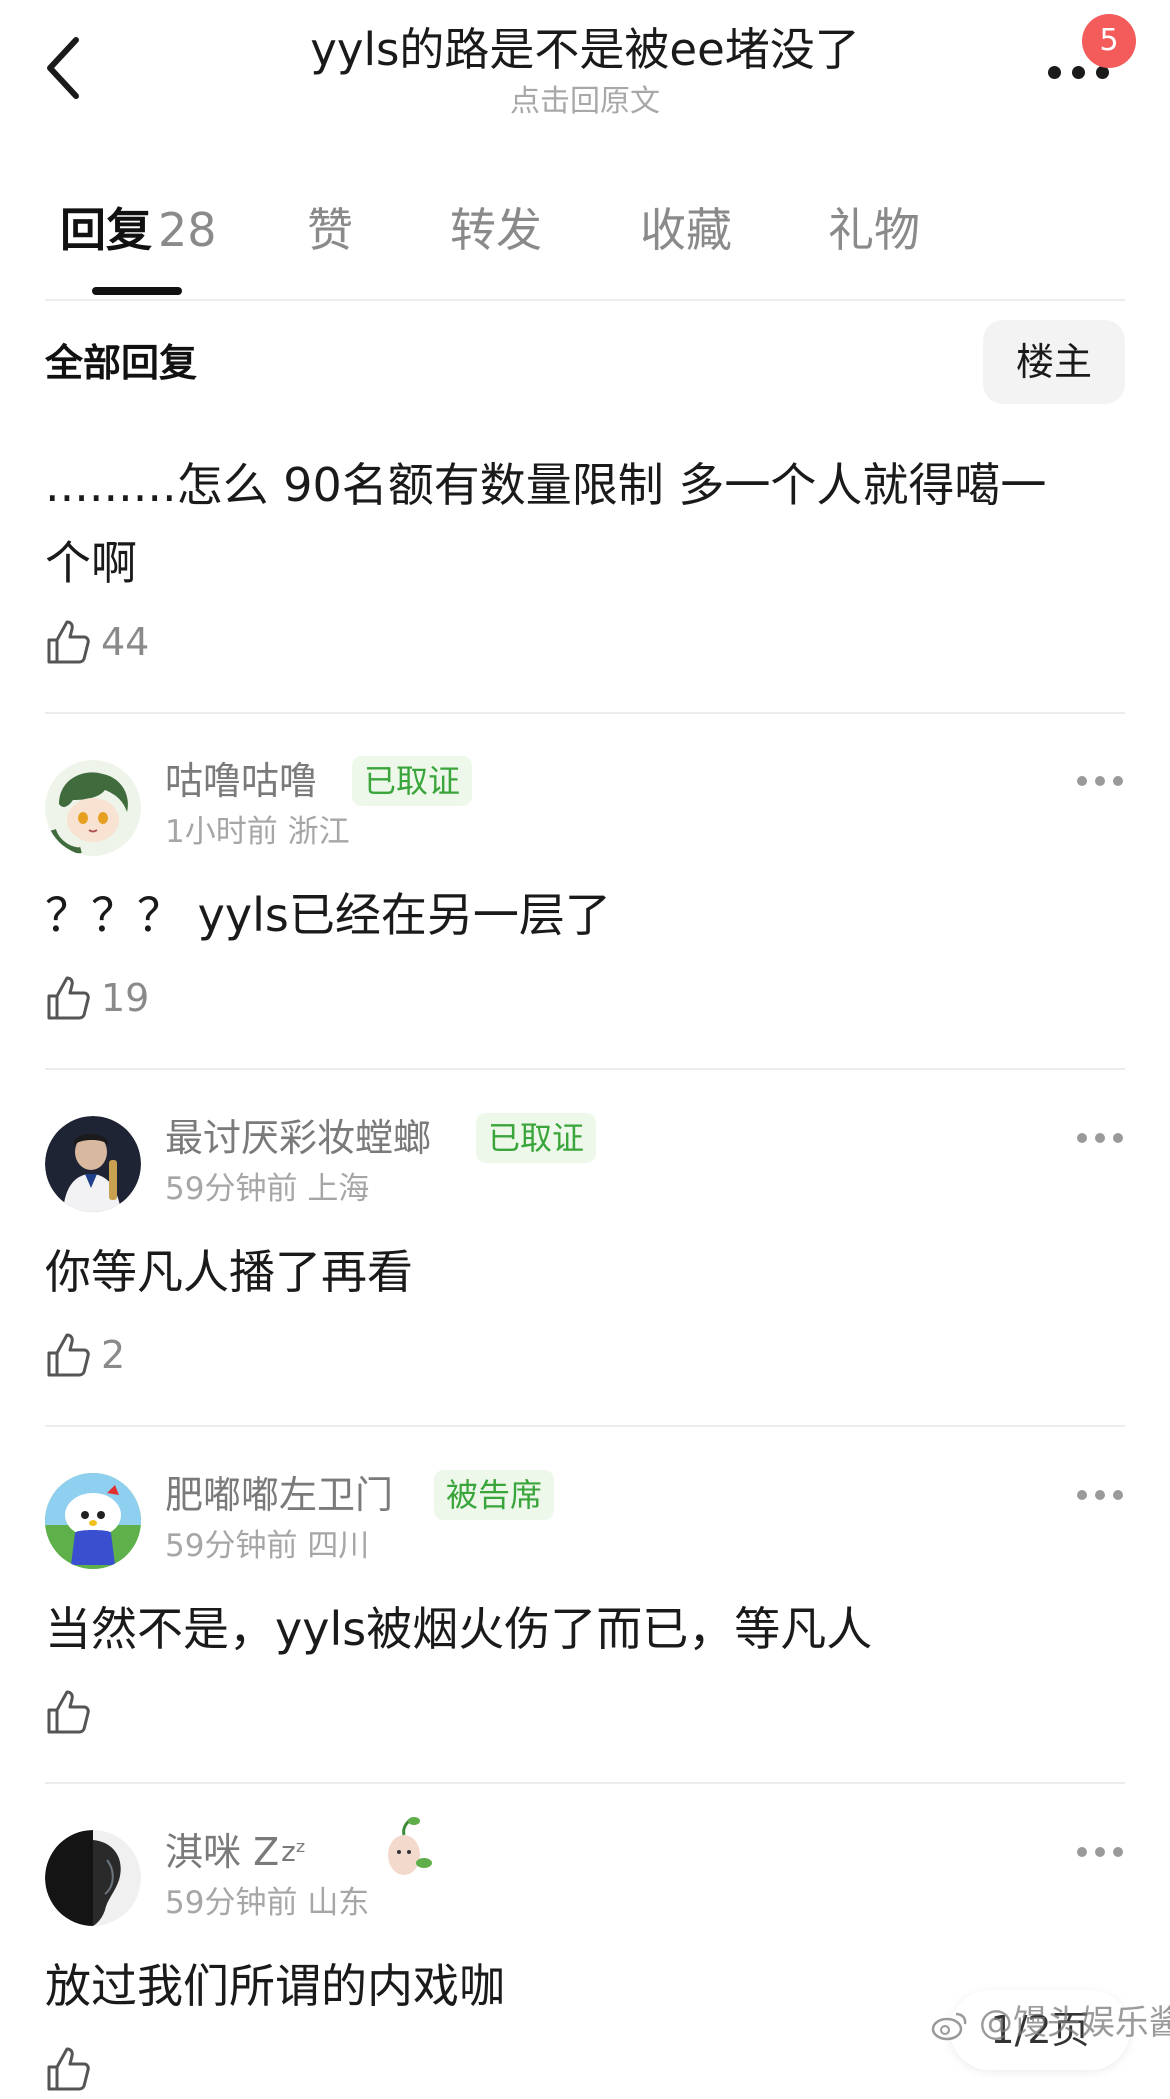 This screenshot has width=1170, height=2099. What do you see at coordinates (279, 1495) in the screenshot?
I see `user-name: 肥嘟嘟左卫门` at bounding box center [279, 1495].